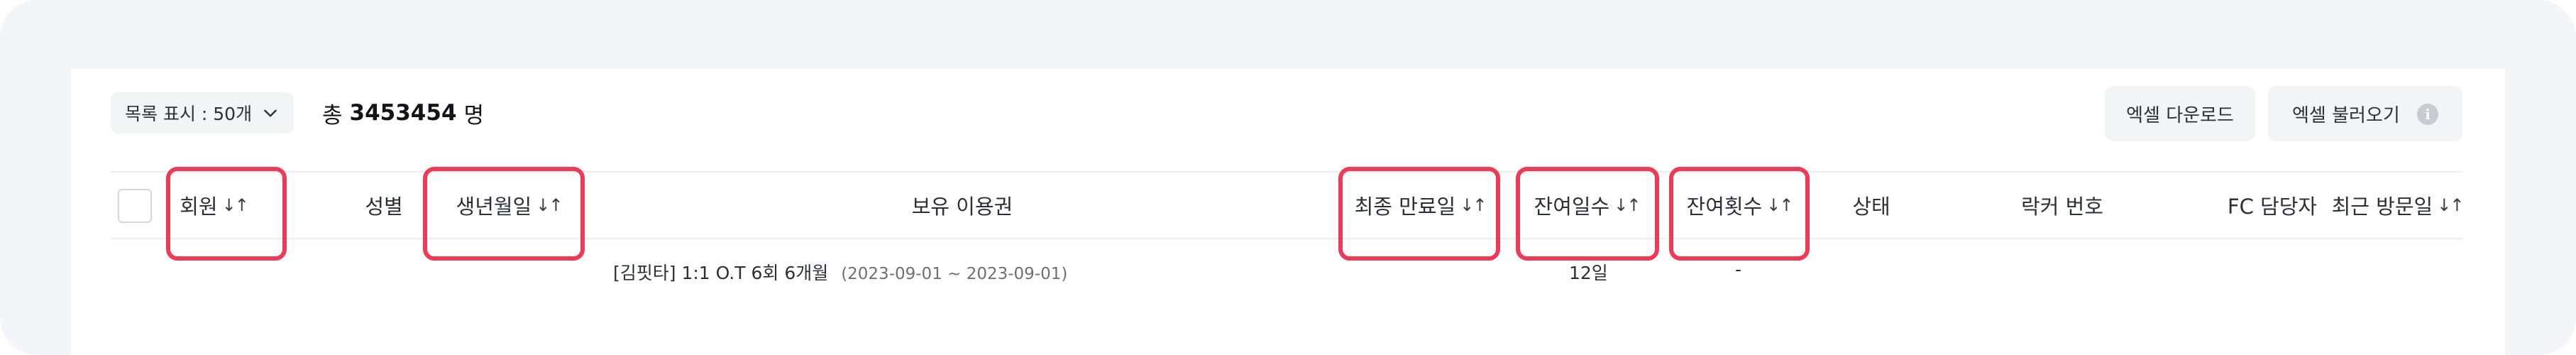 Image resolution: width=2576 pixels, height=355 pixels. Describe the element at coordinates (1738, 269) in the screenshot. I see `remaining-count-cell: -` at that location.